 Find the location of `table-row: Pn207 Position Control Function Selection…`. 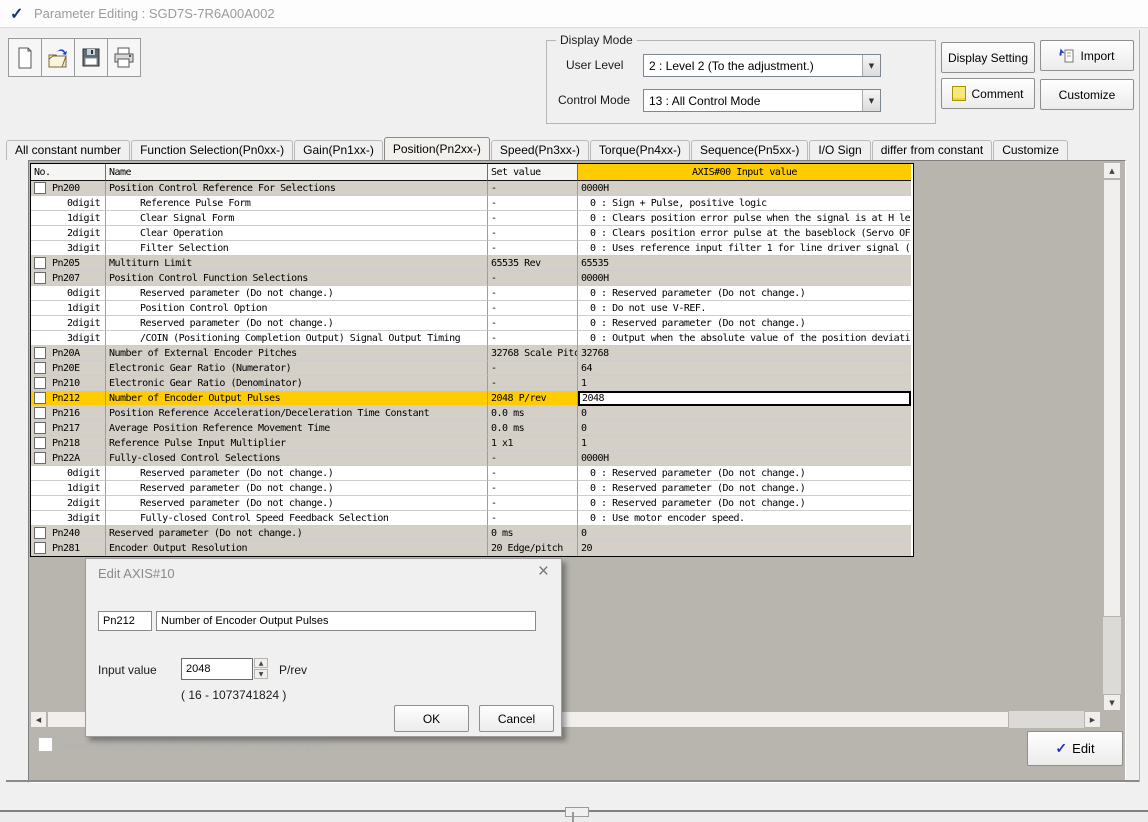

table-row: Pn207 Position Control Function Selection… is located at coordinates (472, 278).